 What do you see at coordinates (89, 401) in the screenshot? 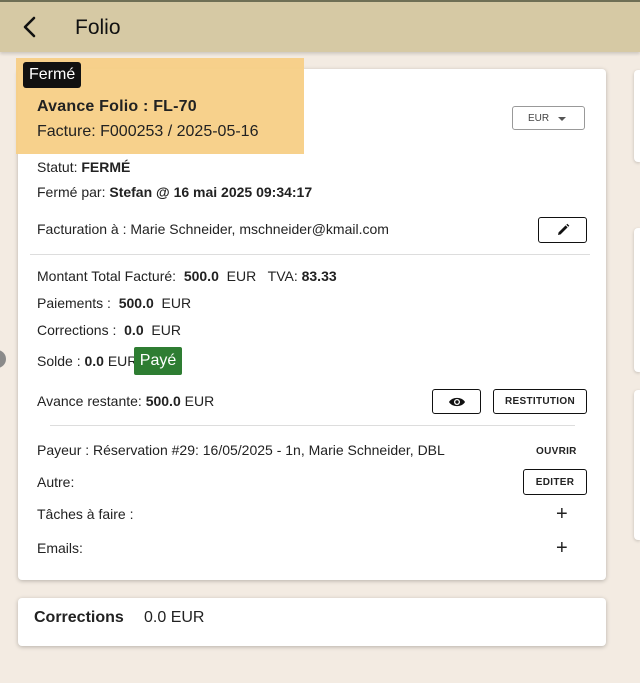
I see `avance-label: Avance restante:` at bounding box center [89, 401].